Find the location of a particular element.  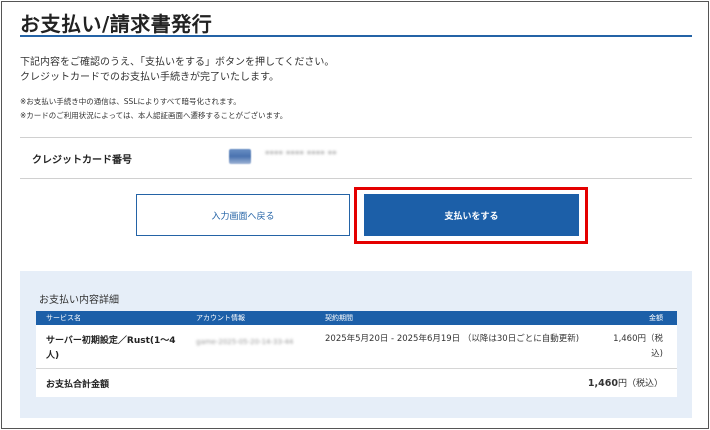

total-amount-value: 1,460 is located at coordinates (602, 383).